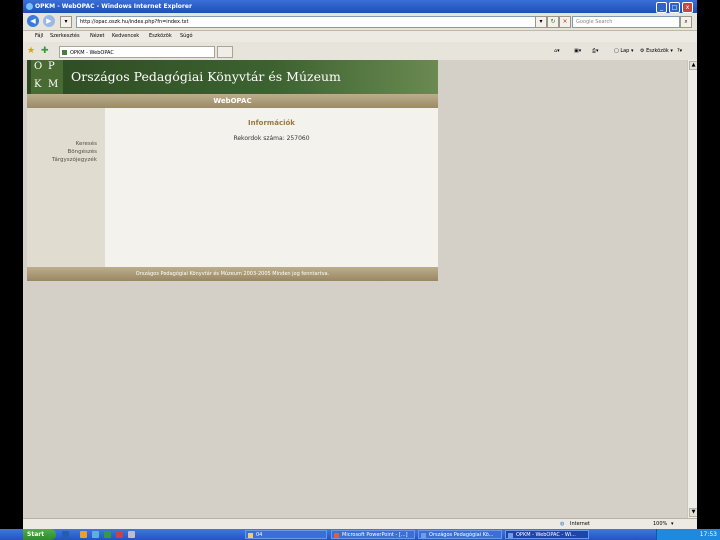 Image resolution: width=720 pixels, height=540 pixels. I want to click on tab-opkm-webopac: OPKM - WebOPAC, so click(137, 52).